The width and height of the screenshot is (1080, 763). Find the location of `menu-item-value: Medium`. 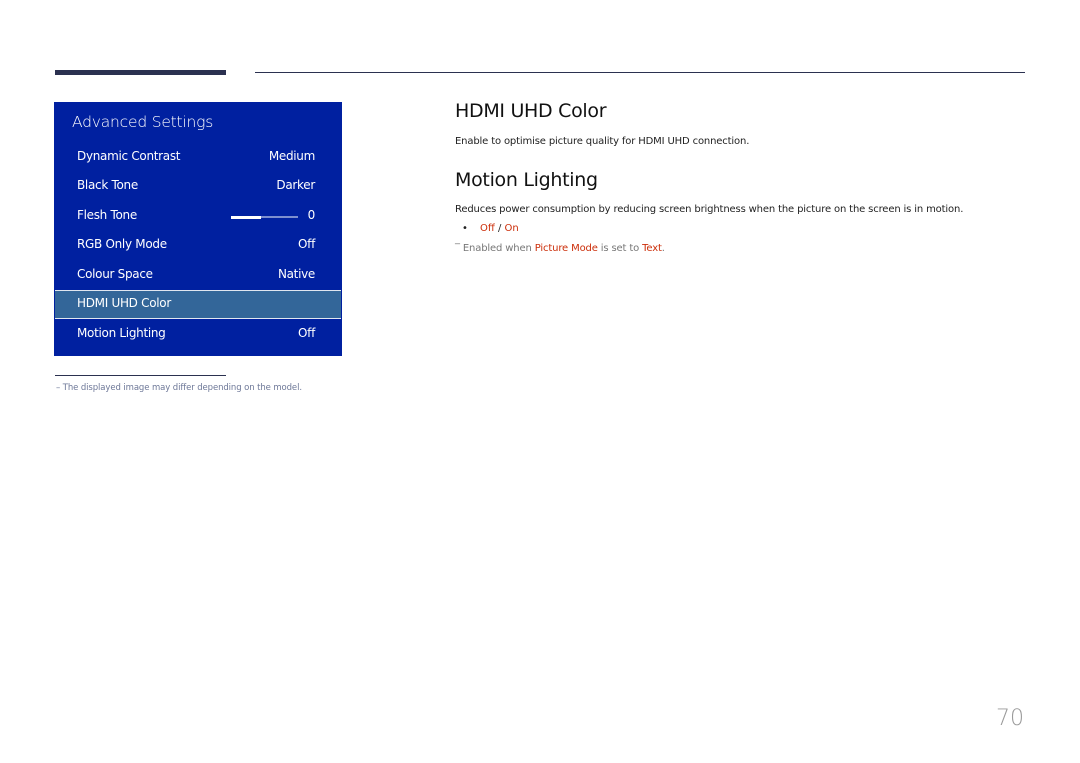

menu-item-value: Medium is located at coordinates (291, 156).